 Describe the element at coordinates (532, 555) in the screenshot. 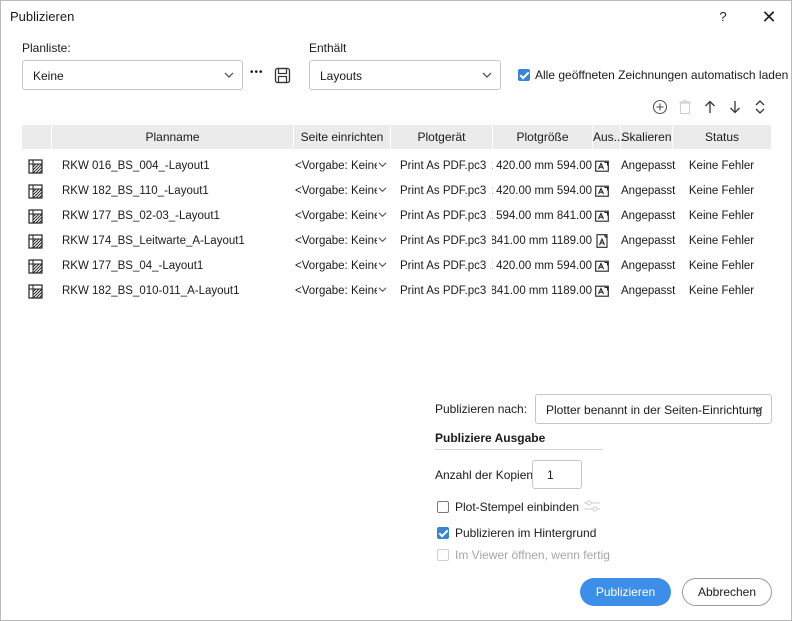

I see `open-viewer-label: Im Viewer öffnen, wenn fertig` at that location.